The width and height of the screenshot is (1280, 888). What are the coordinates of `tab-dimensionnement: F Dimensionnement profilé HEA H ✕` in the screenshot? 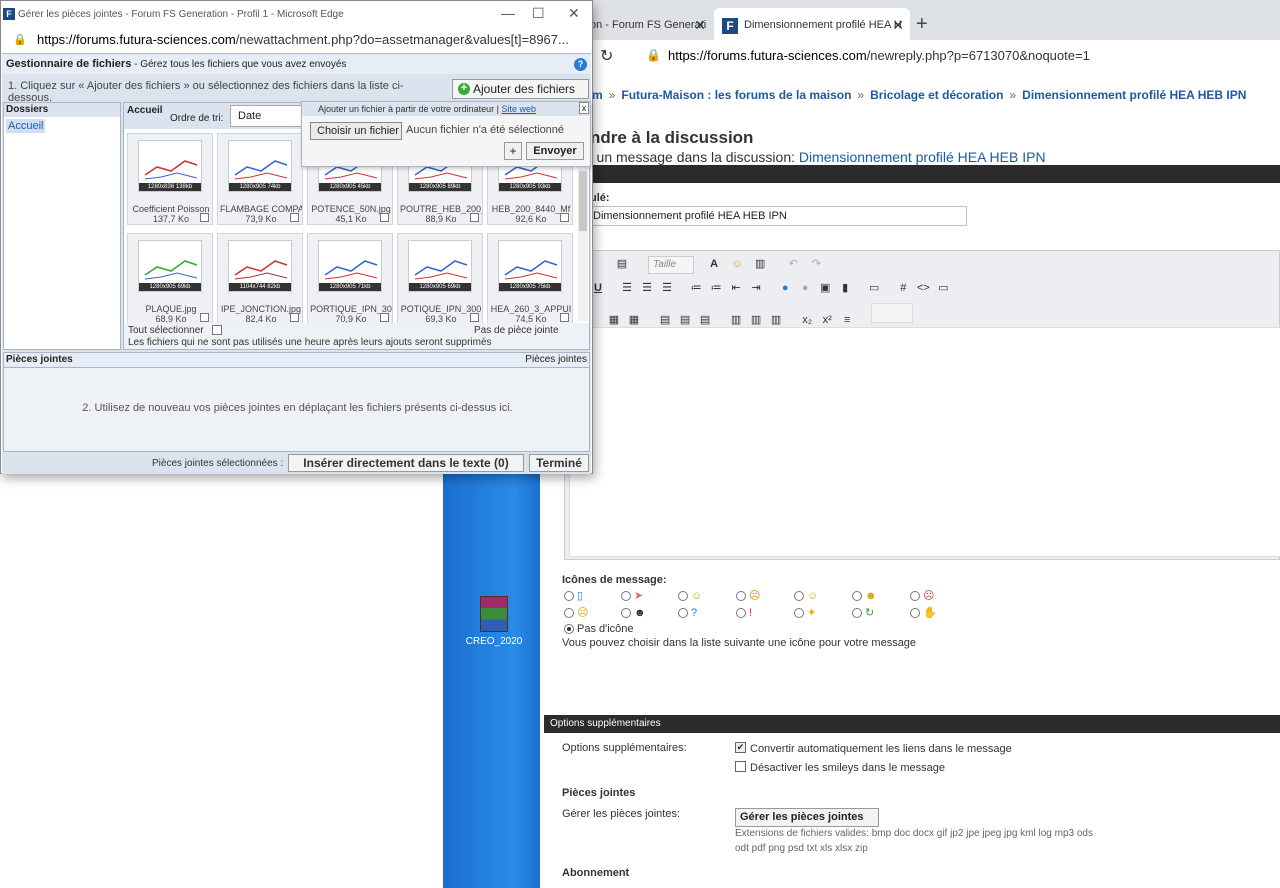 It's located at (812, 26).